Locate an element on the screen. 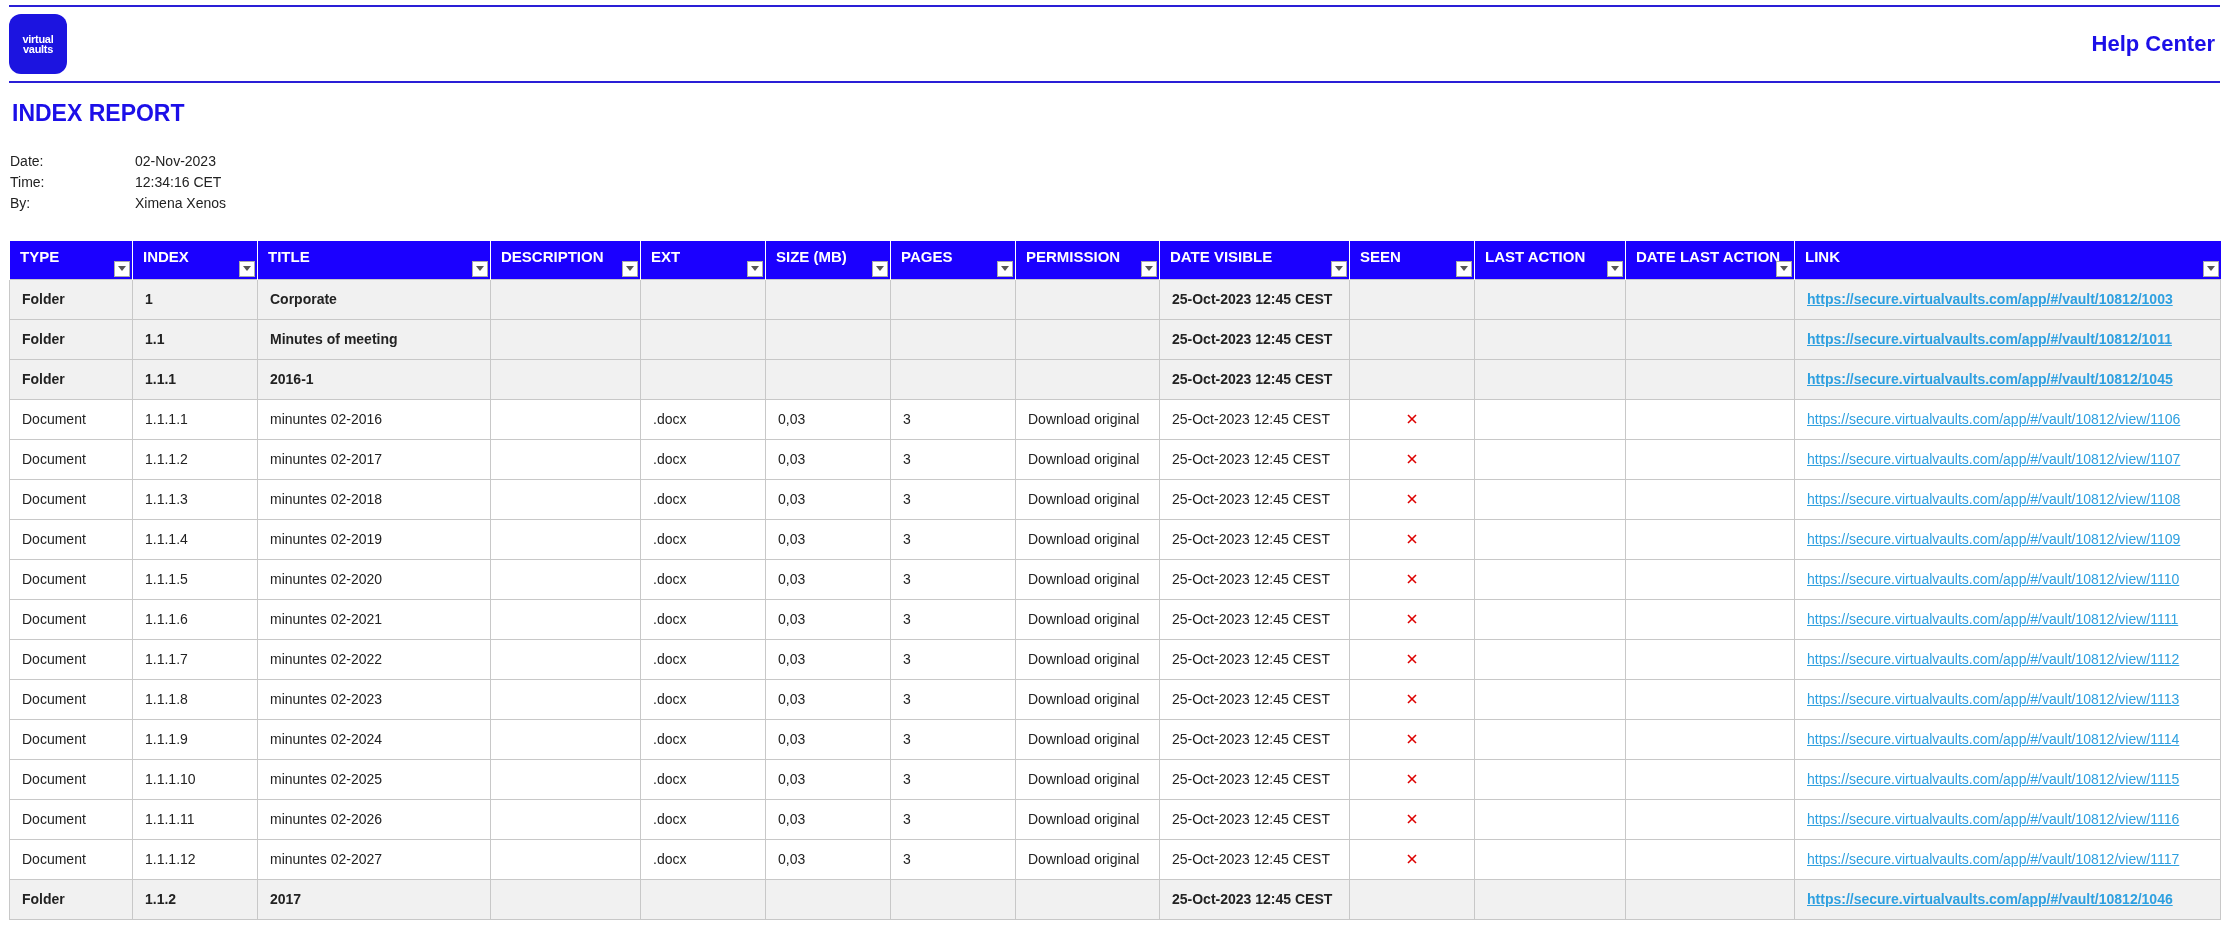  meta-label: By: is located at coordinates (21, 203).